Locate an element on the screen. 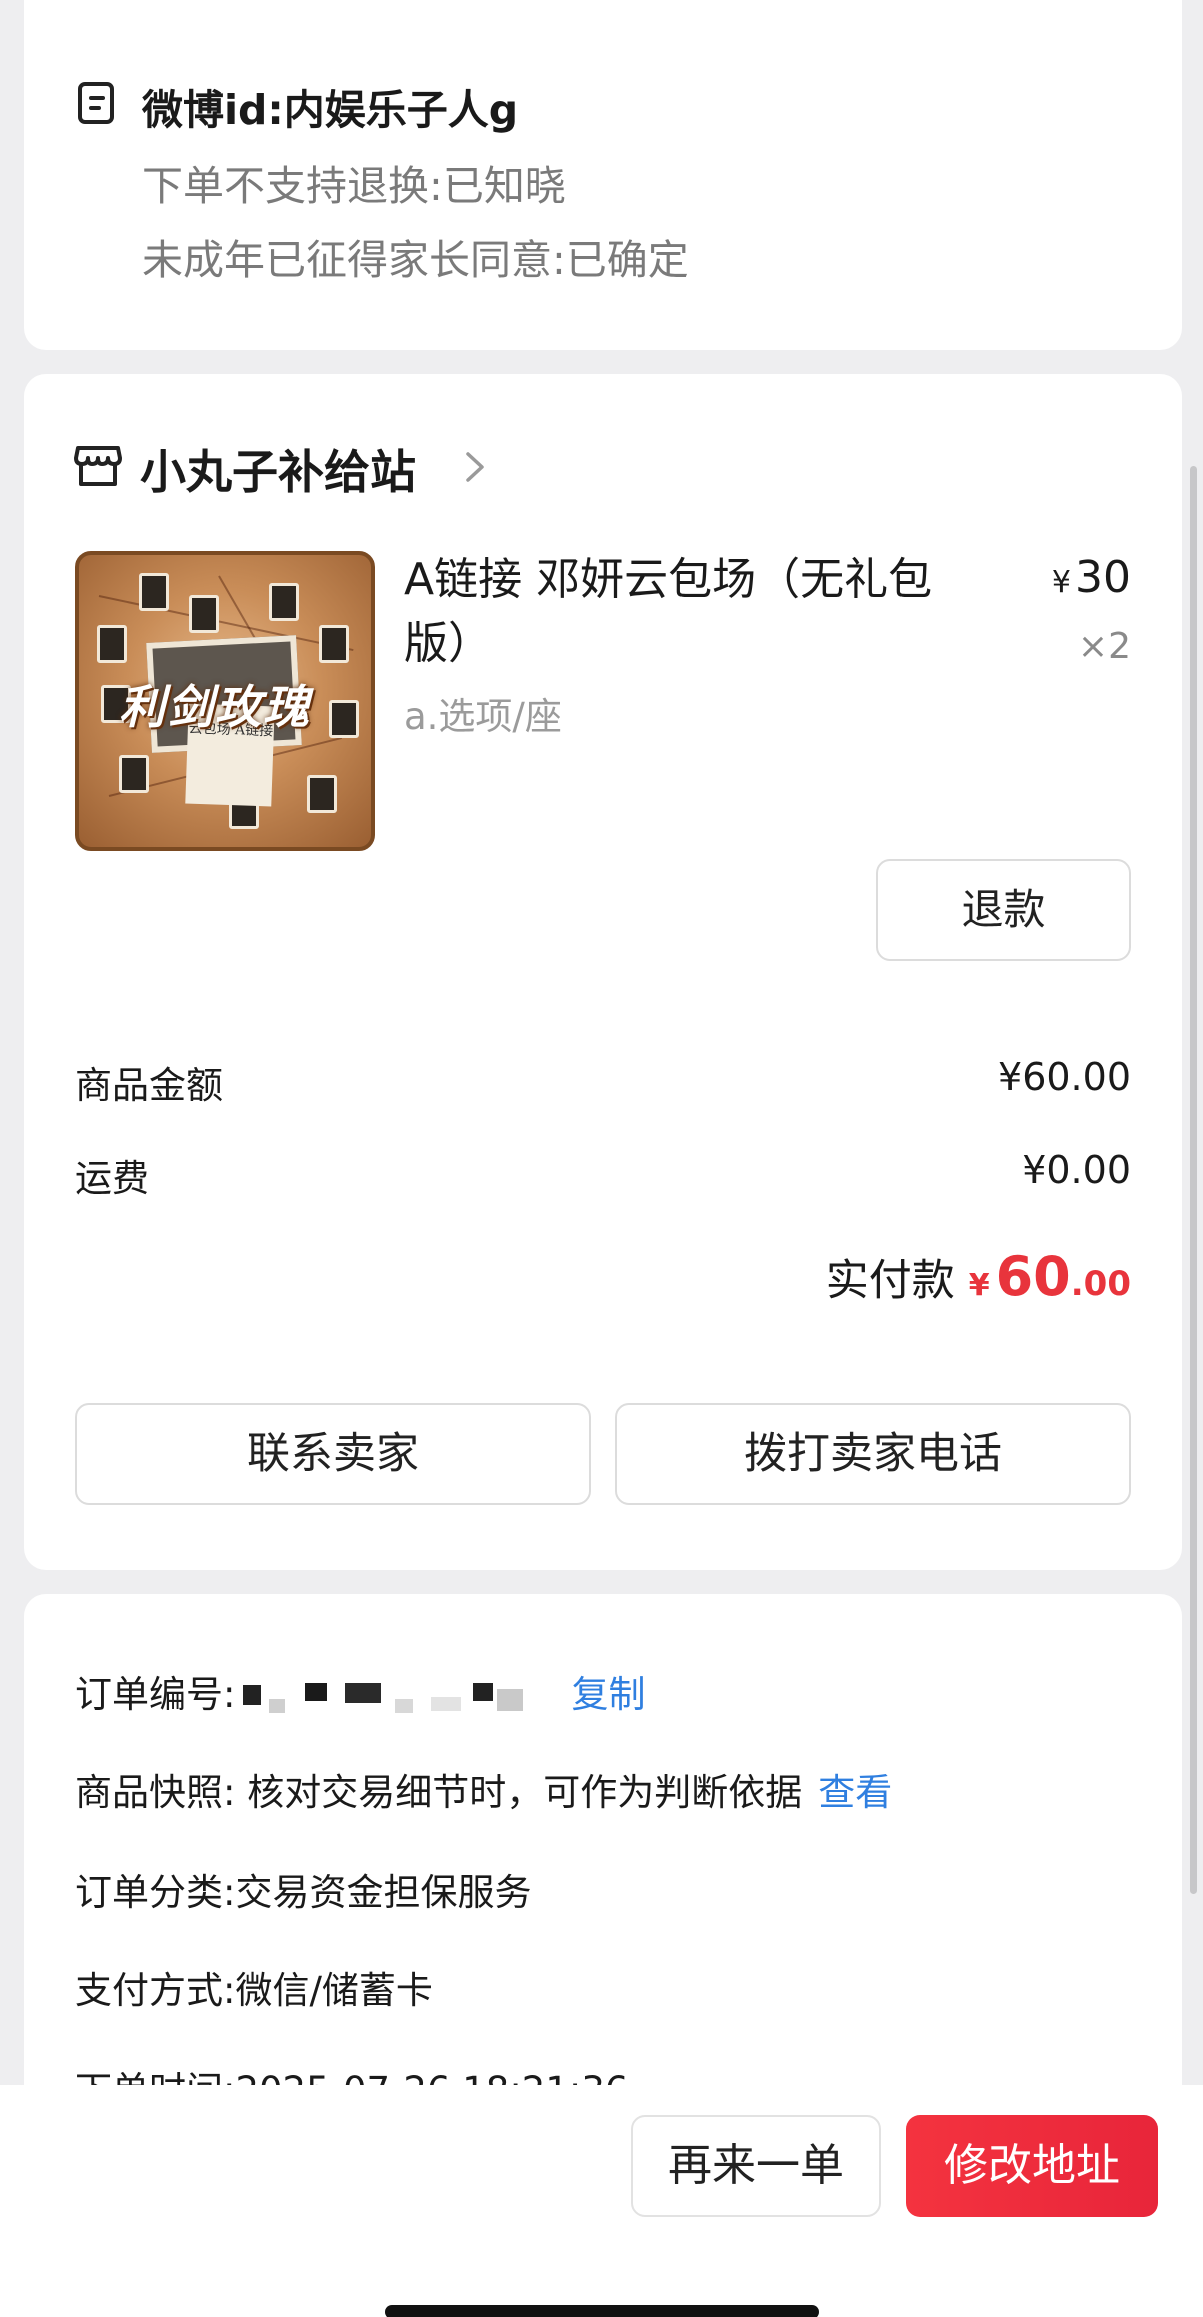 The image size is (1203, 2317). goods-amount-value: ¥60.00 is located at coordinates (1064, 1077).